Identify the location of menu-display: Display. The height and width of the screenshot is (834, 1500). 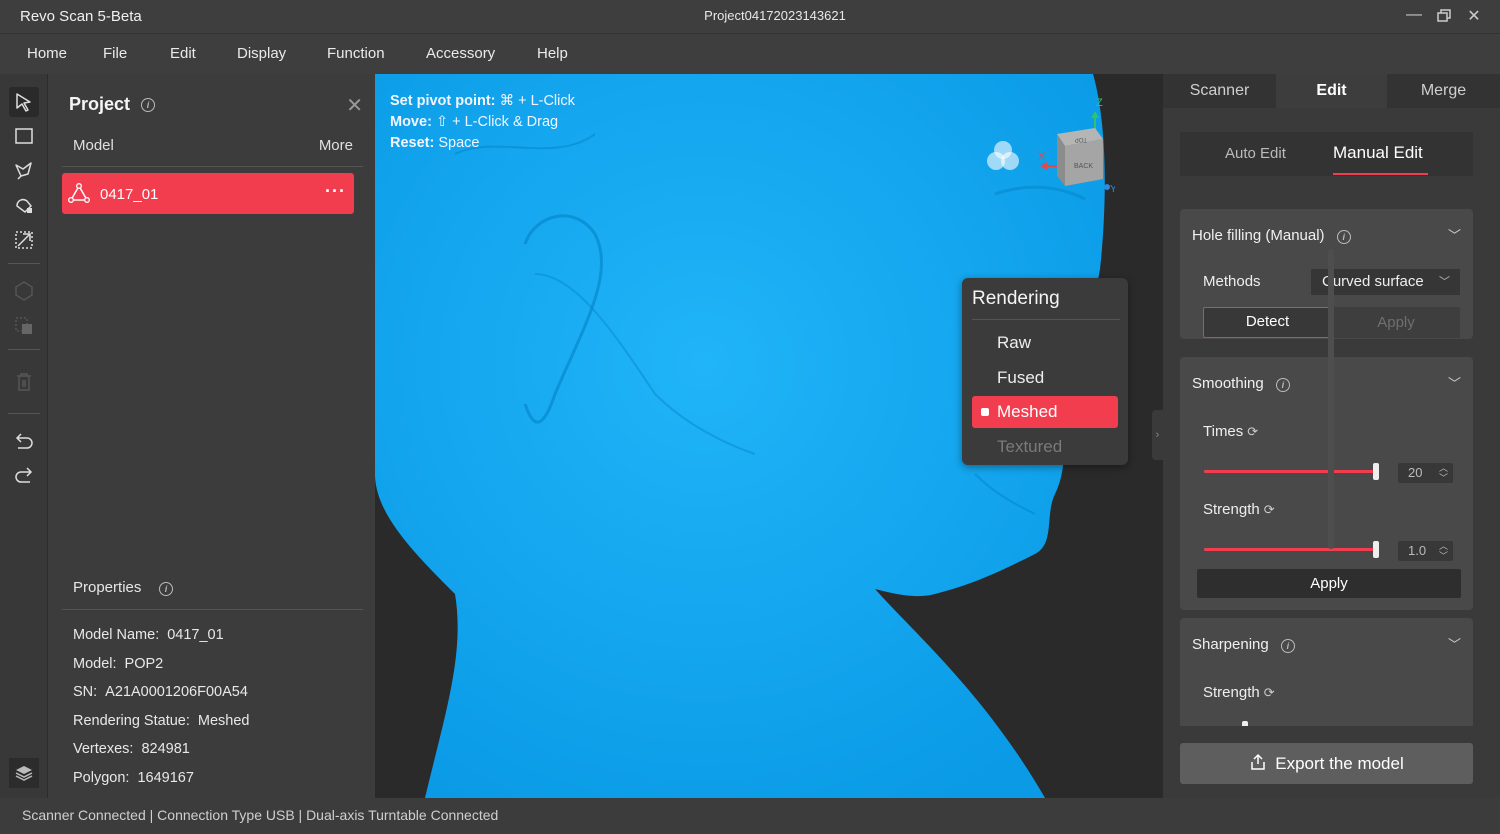
(261, 53).